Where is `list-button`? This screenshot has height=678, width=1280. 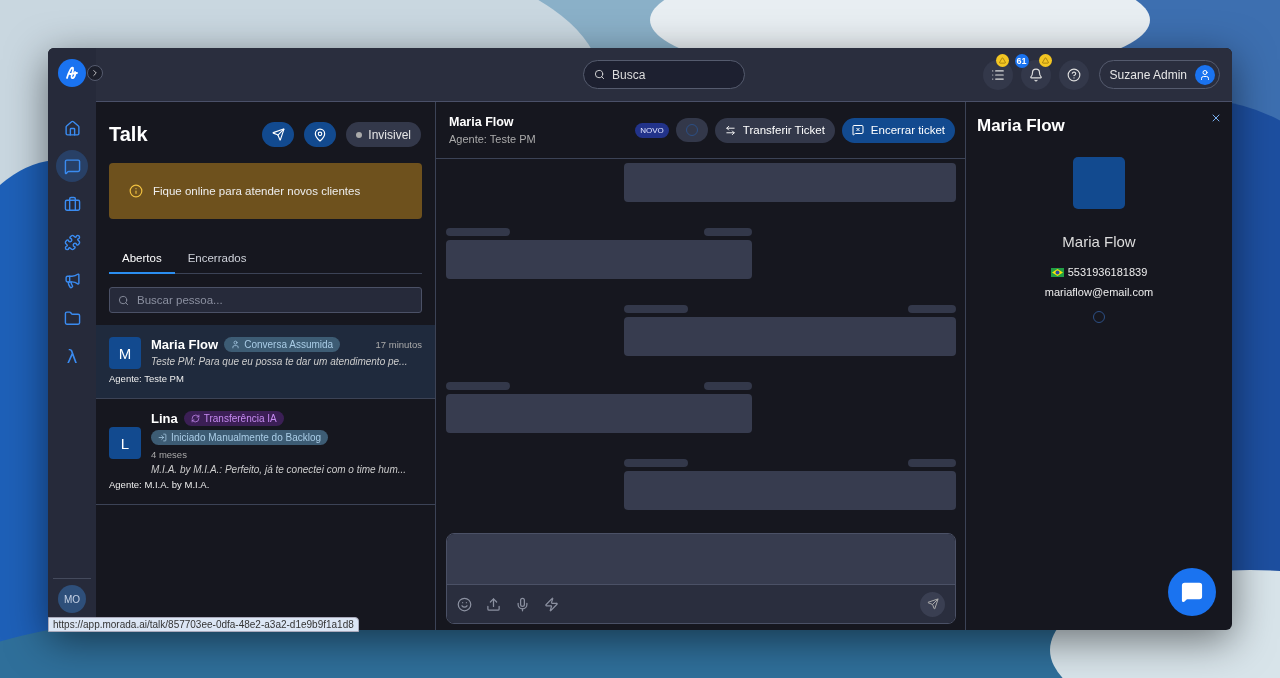 list-button is located at coordinates (997, 74).